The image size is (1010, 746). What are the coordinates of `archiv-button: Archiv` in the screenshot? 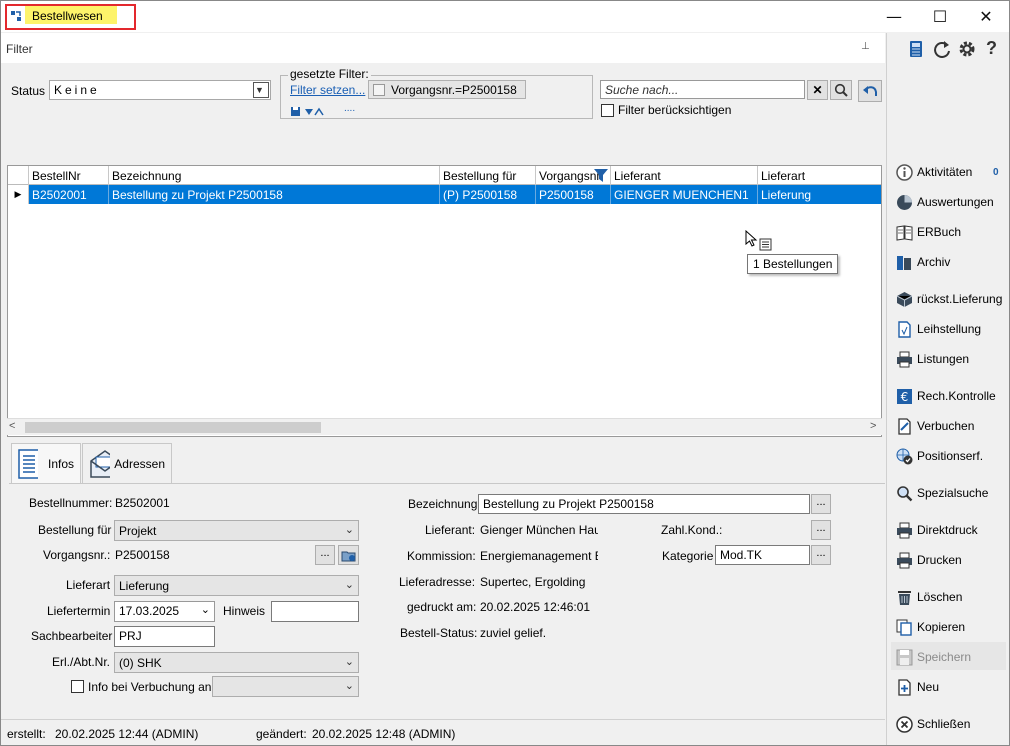 It's located at (922, 262).